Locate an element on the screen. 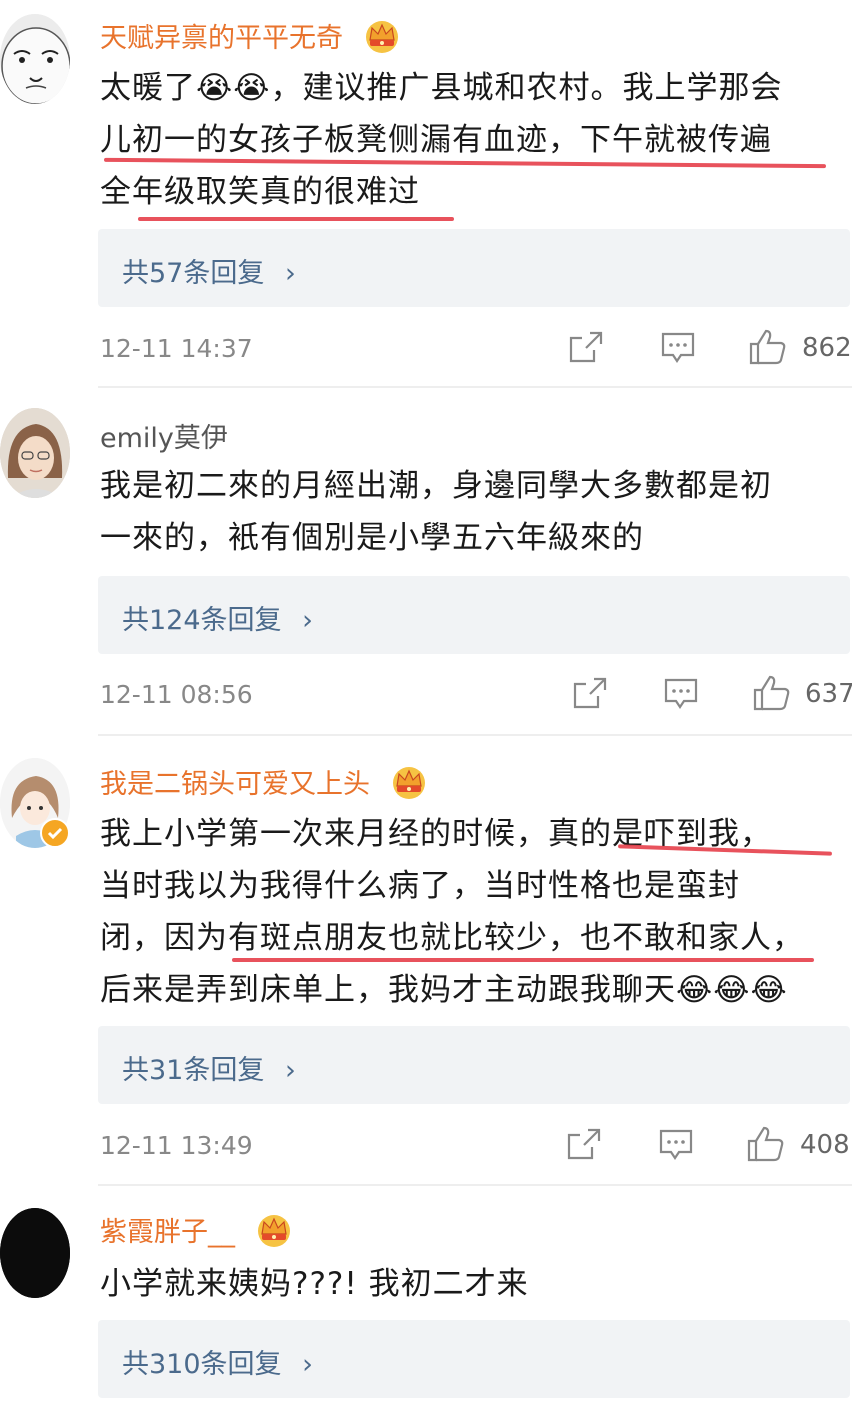 Image resolution: width=852 pixels, height=1421 pixels. username: 我是二锅头可爱又上头 is located at coordinates (264, 784).